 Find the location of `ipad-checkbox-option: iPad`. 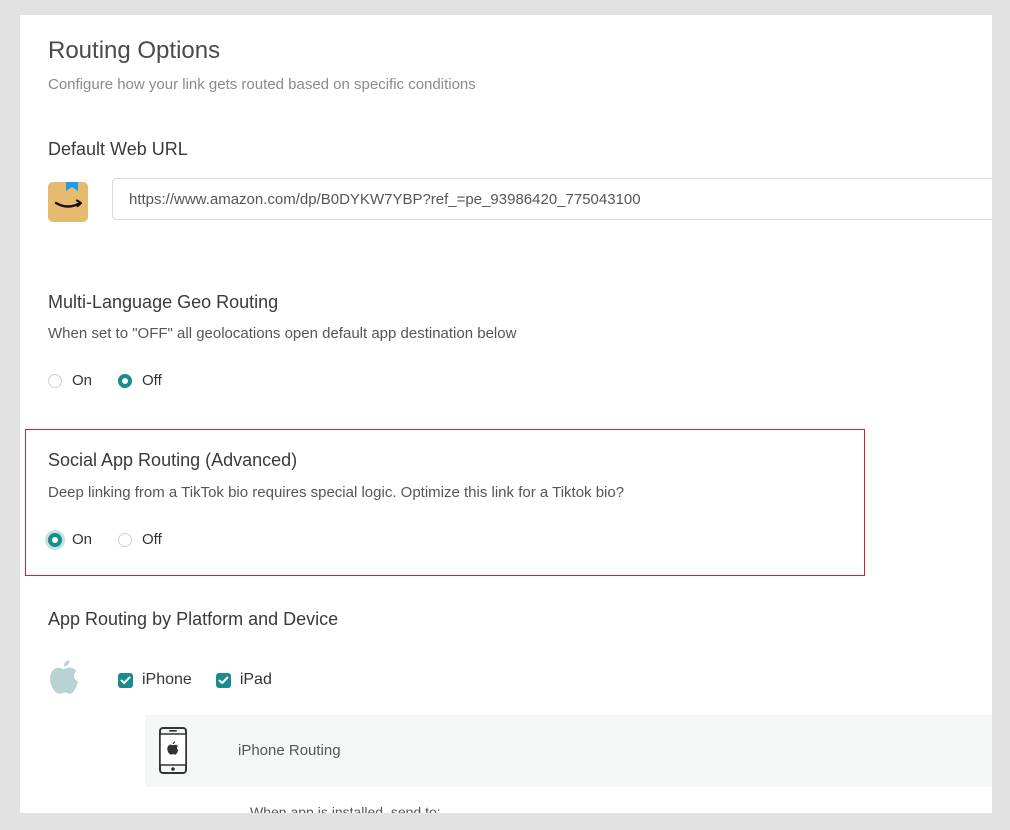

ipad-checkbox-option: iPad is located at coordinates (243, 680).